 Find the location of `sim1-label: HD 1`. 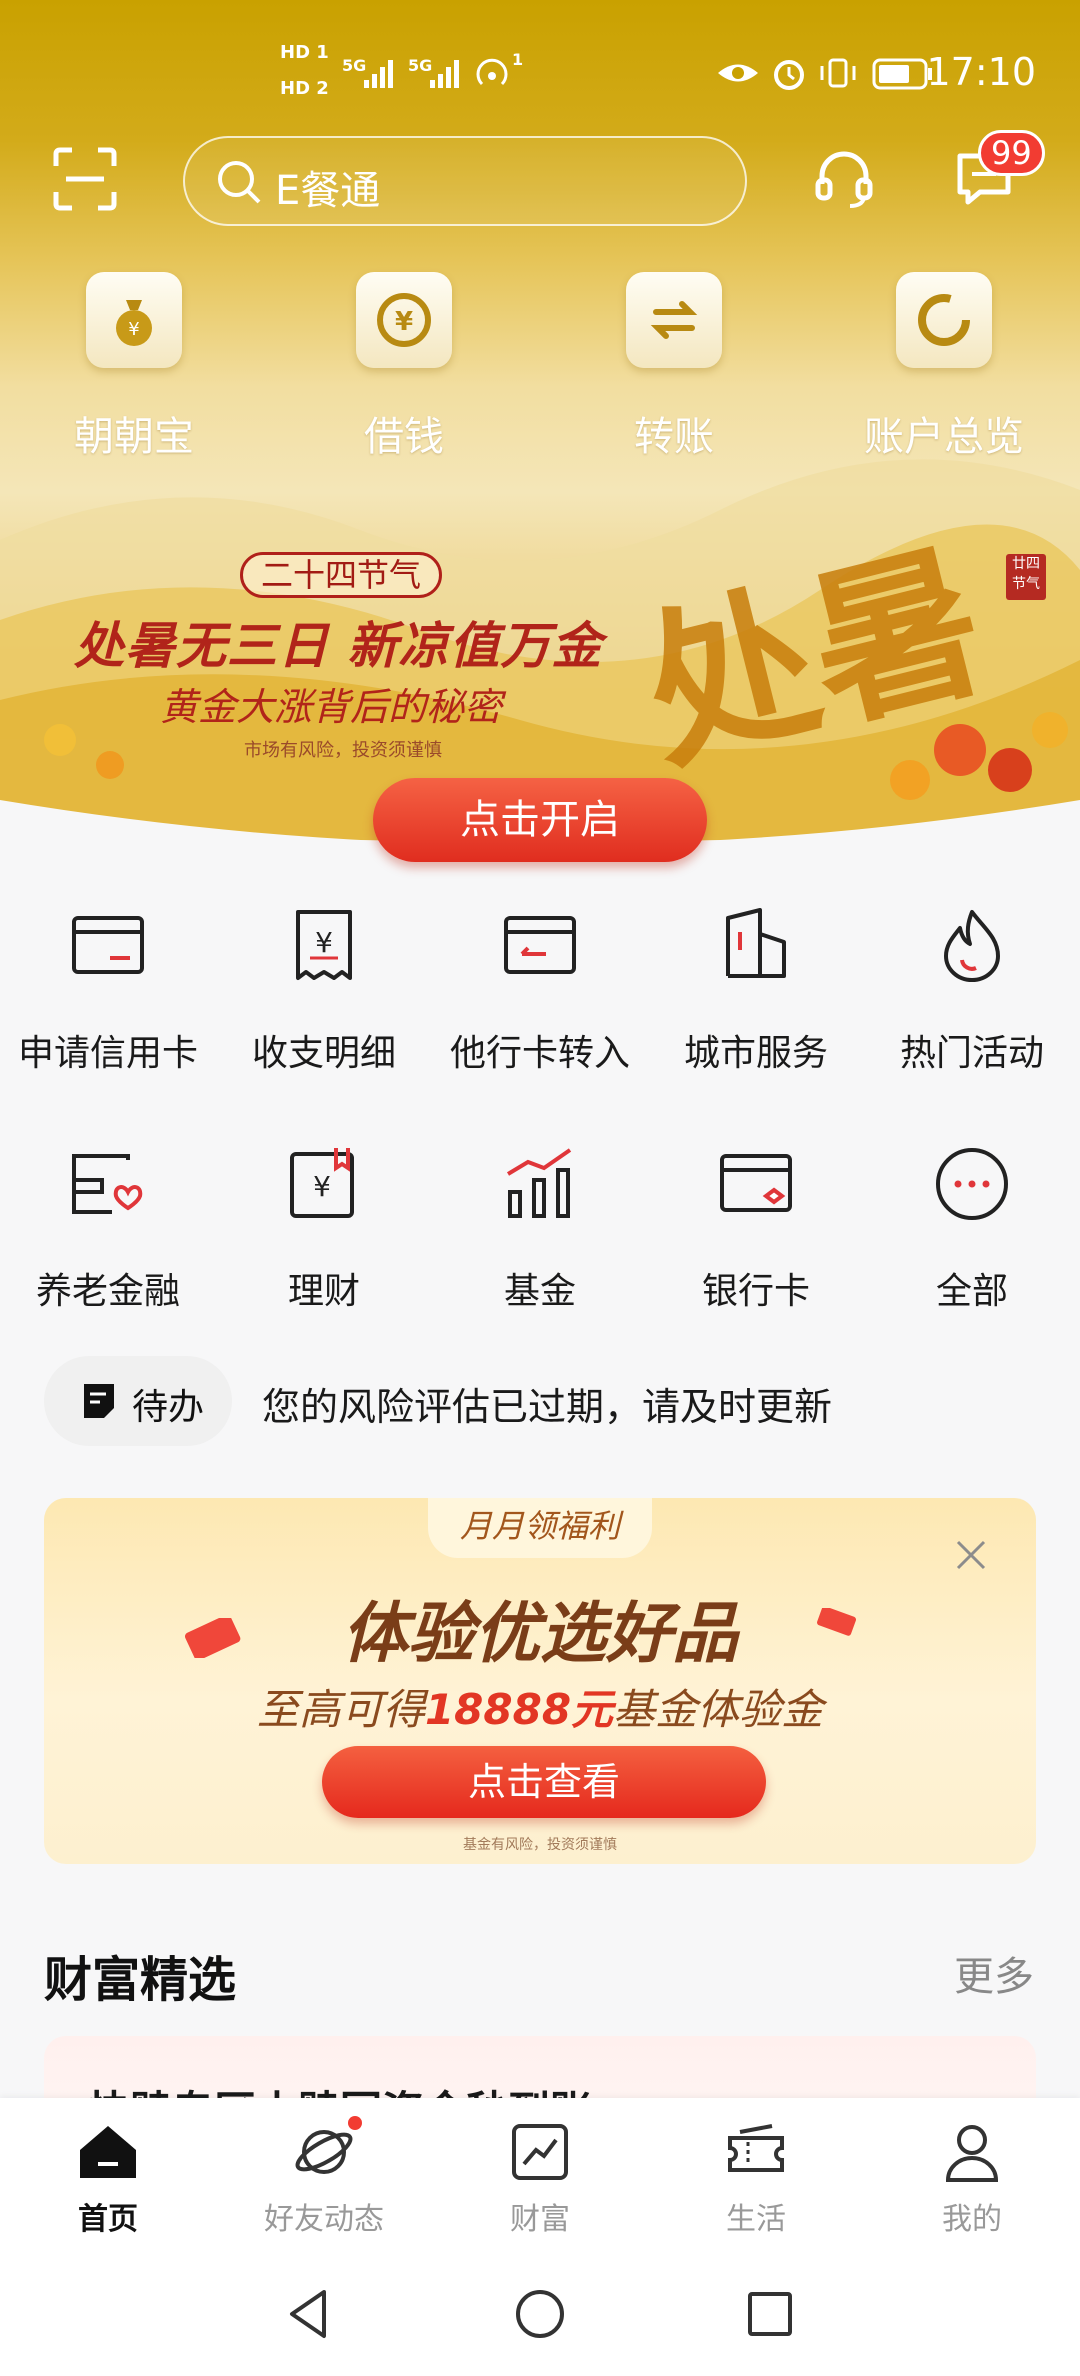

sim1-label: HD 1 is located at coordinates (304, 52).